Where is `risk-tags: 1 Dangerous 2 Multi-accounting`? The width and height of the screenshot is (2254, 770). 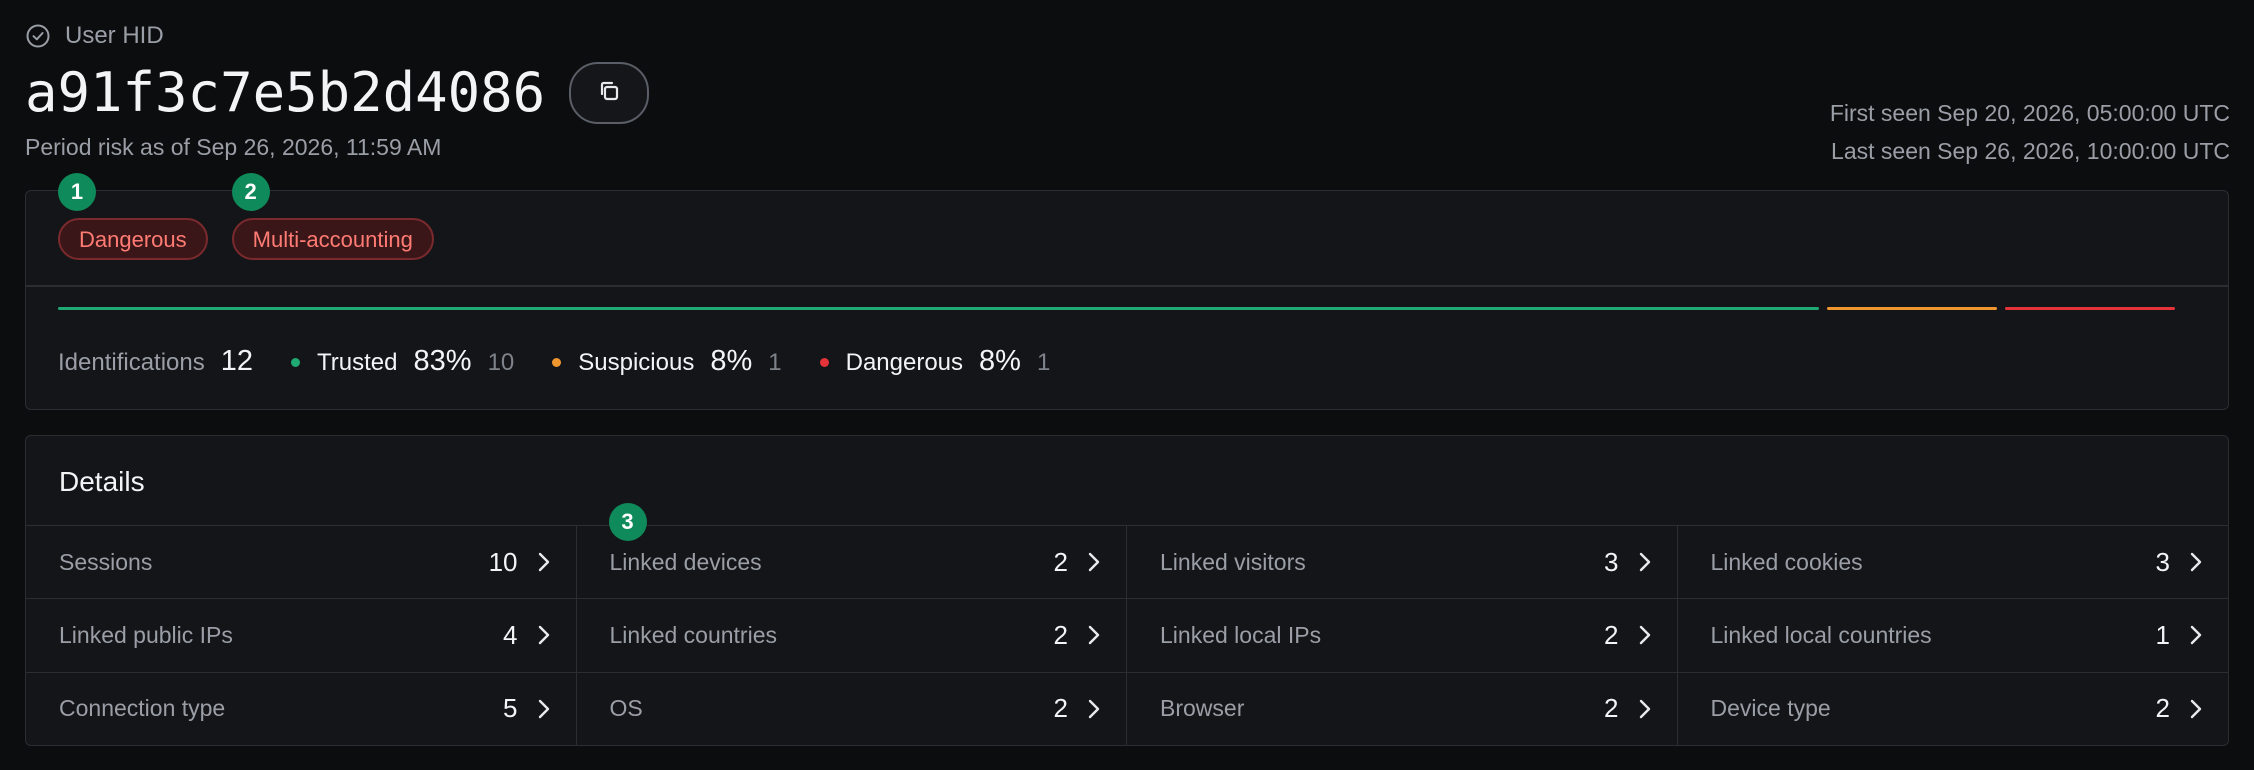 risk-tags: 1 Dangerous 2 Multi-accounting is located at coordinates (246, 216).